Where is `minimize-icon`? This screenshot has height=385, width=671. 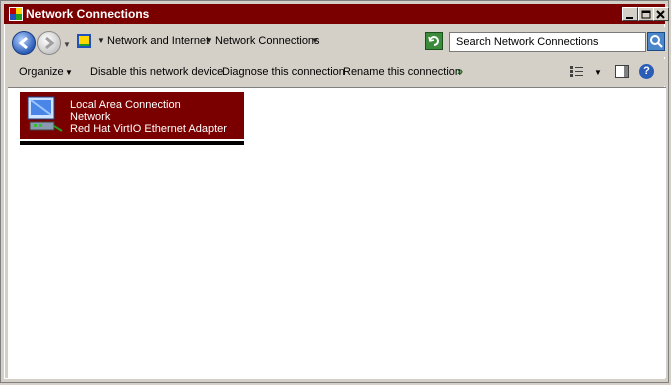
minimize-icon is located at coordinates (629, 18).